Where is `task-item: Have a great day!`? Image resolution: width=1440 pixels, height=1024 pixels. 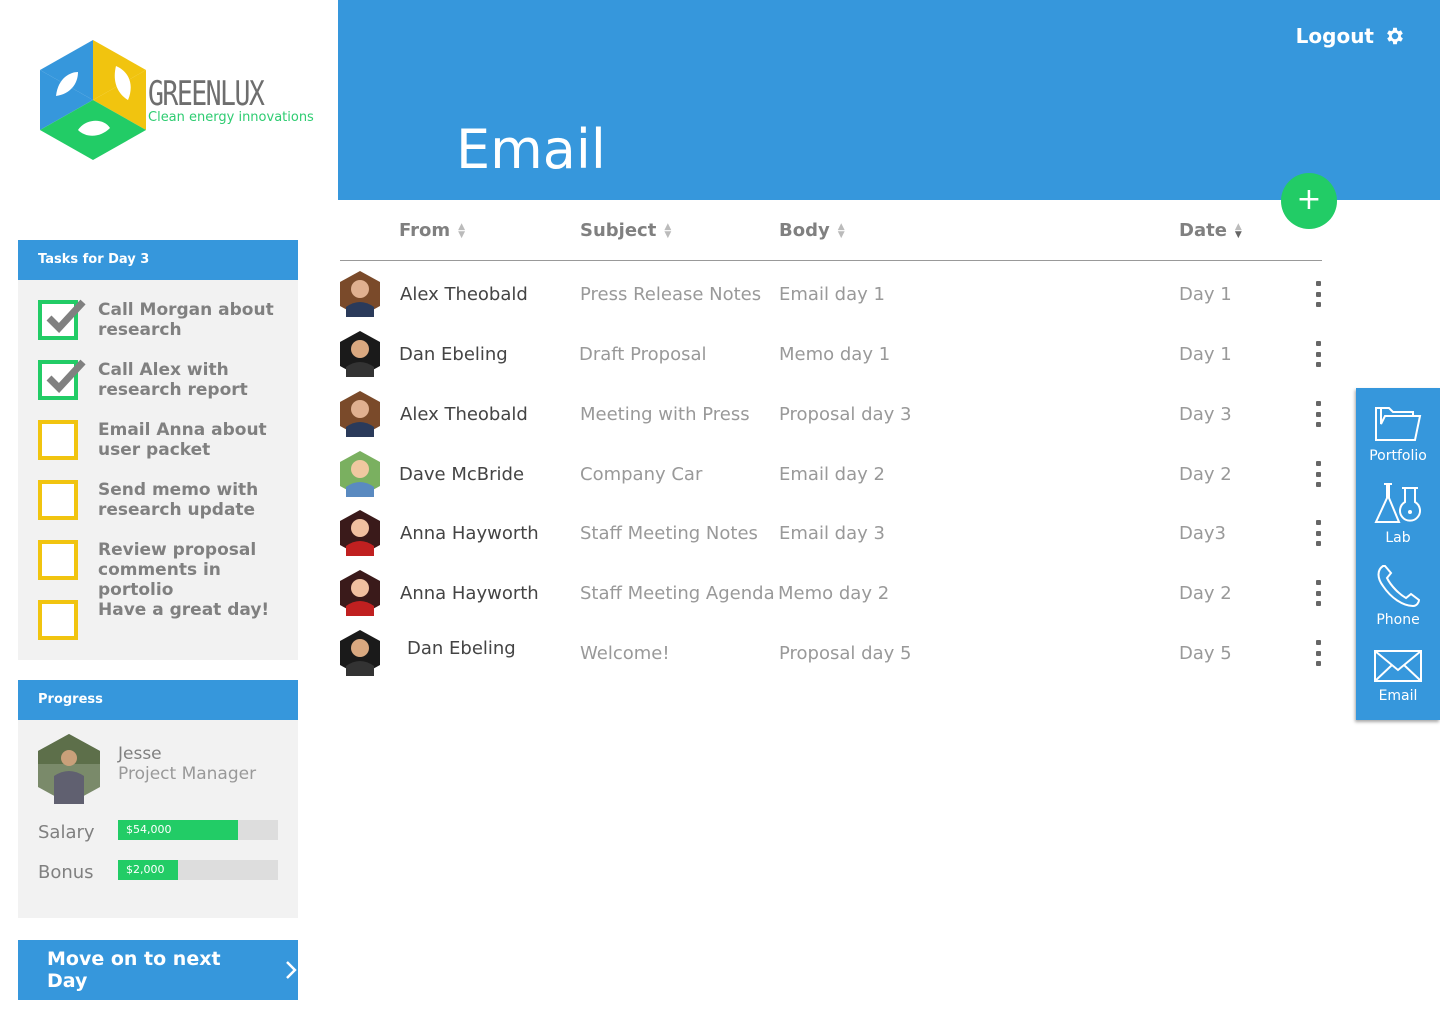
task-item: Have a great day! is located at coordinates (163, 624).